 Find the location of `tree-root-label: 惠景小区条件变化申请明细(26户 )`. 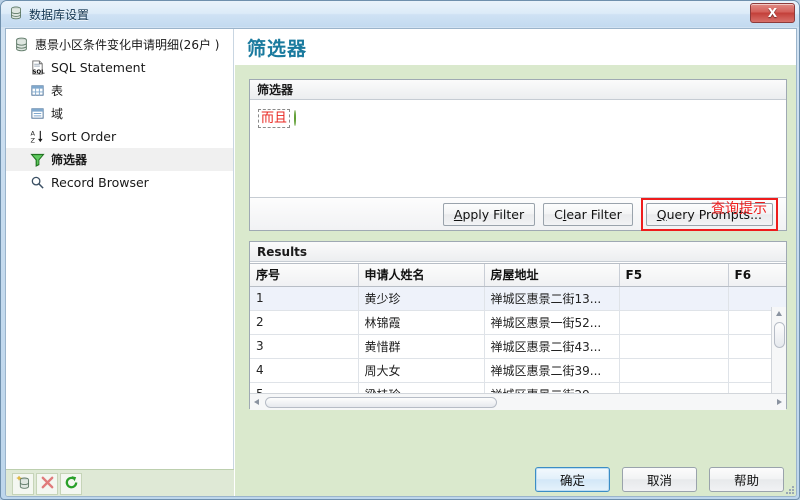

tree-root-label: 惠景小区条件变化申请明细(26户 ) is located at coordinates (127, 45).